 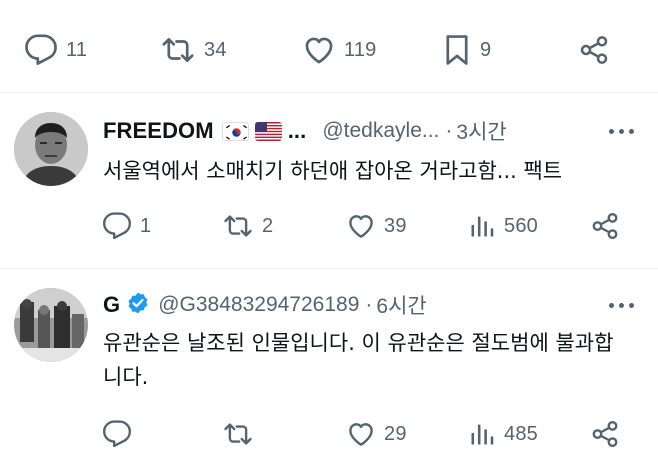 What do you see at coordinates (360, 49) in the screenshot?
I see `like-count: 119` at bounding box center [360, 49].